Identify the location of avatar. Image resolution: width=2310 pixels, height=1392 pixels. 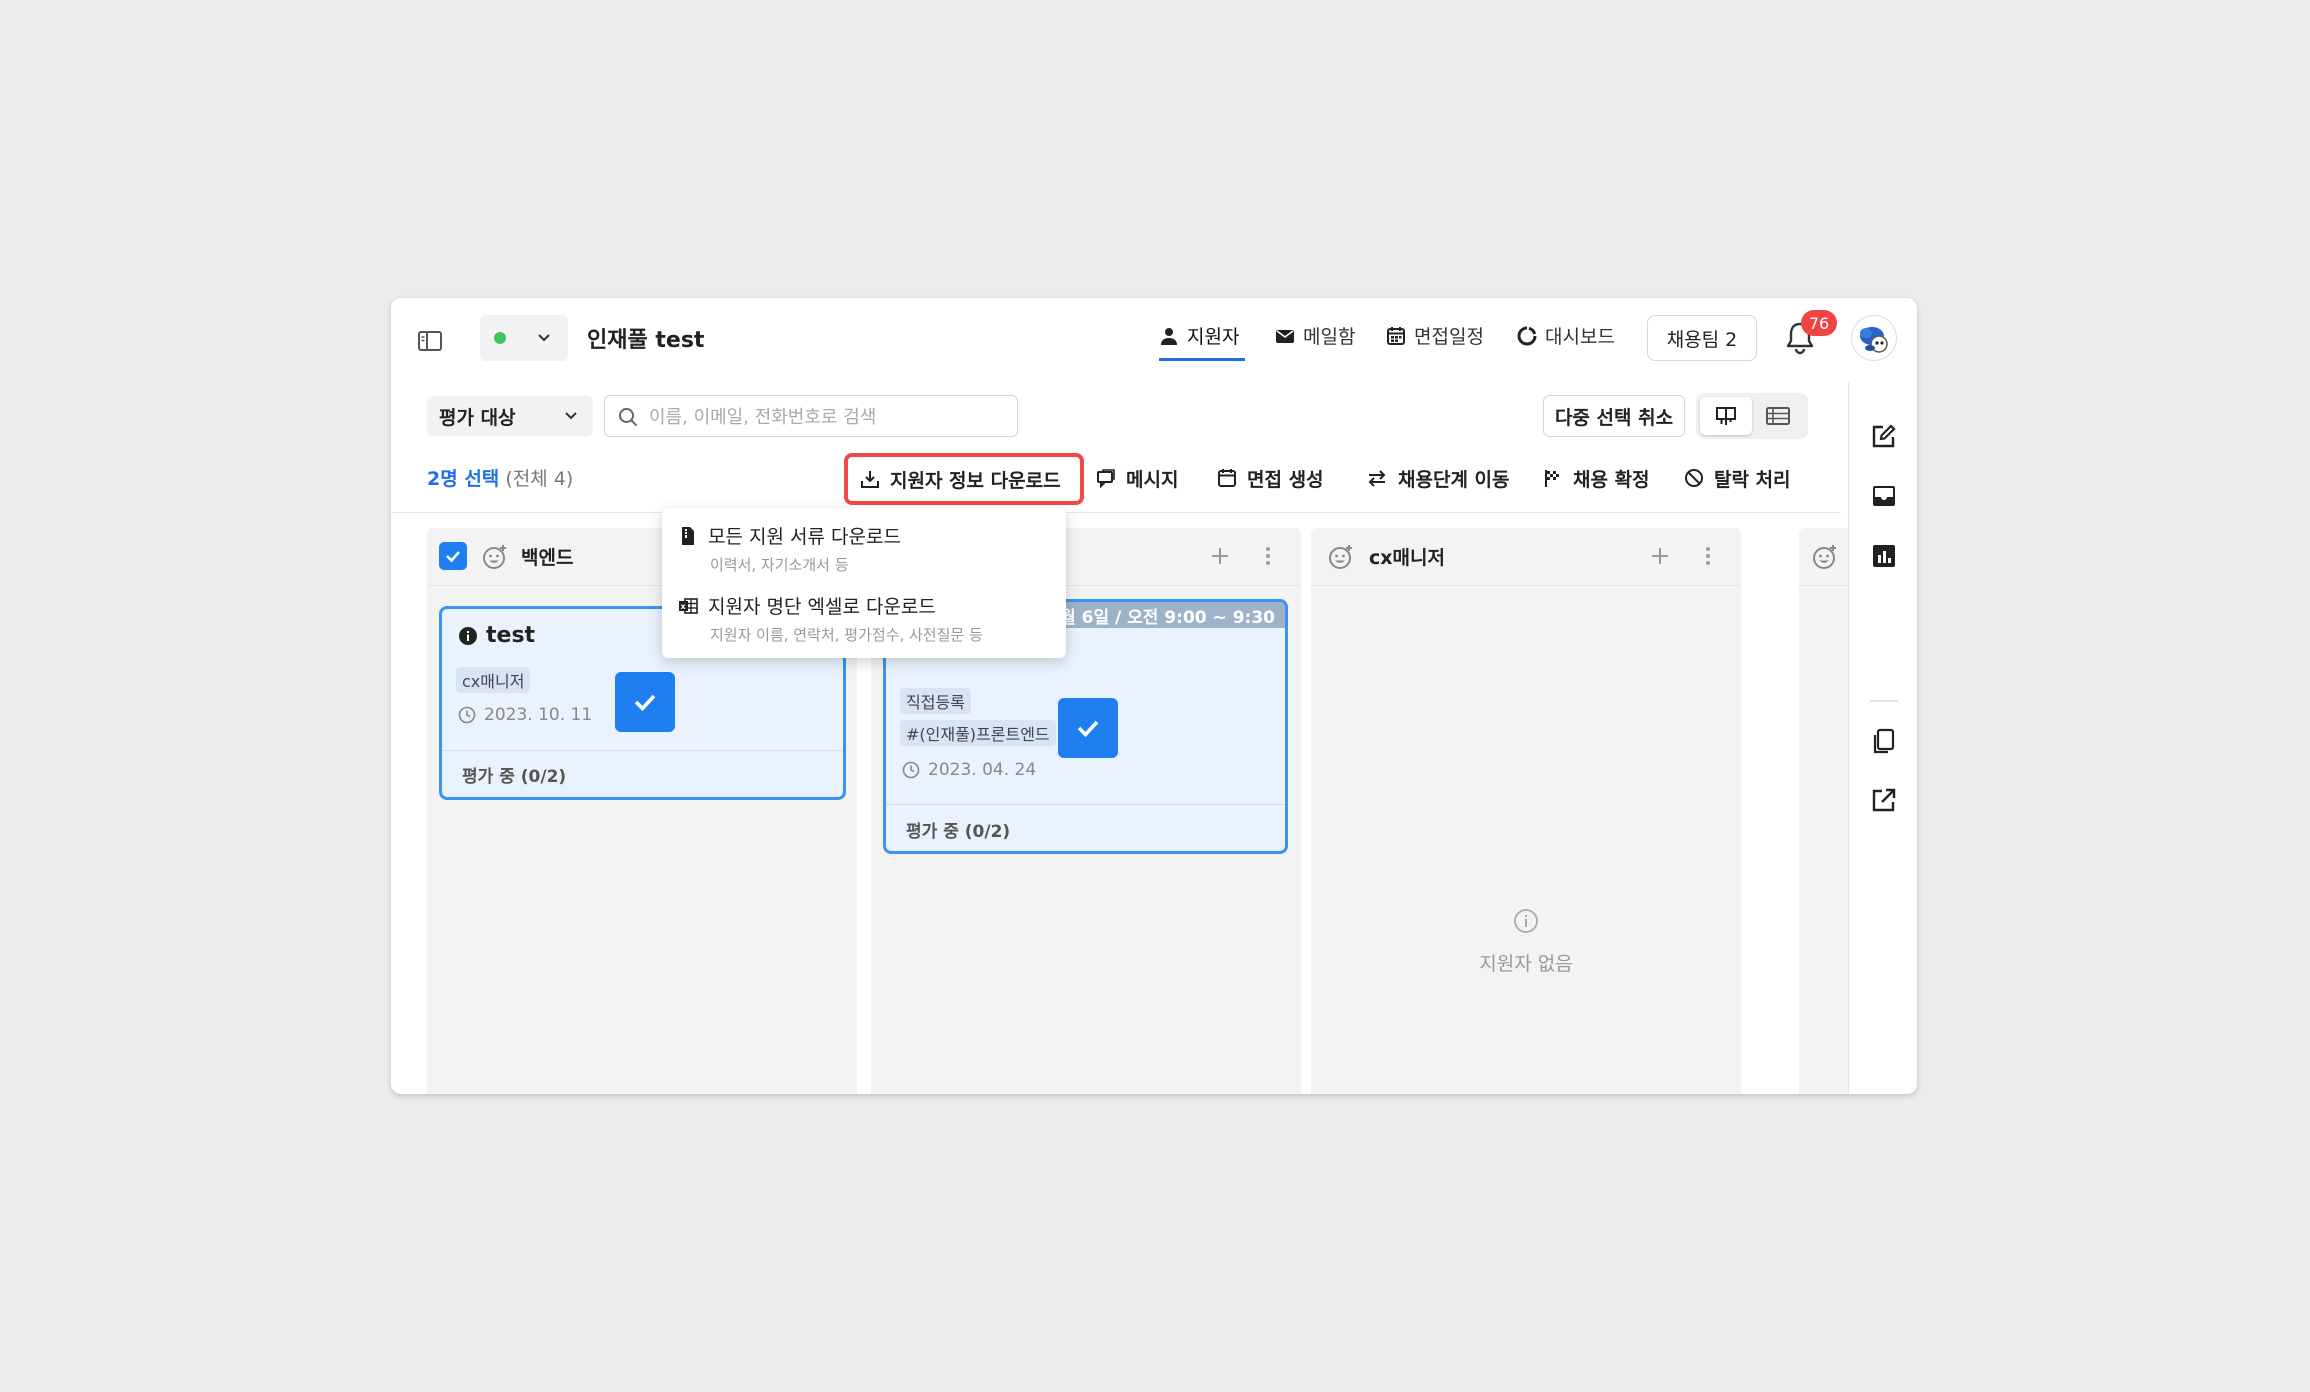
(1874, 338).